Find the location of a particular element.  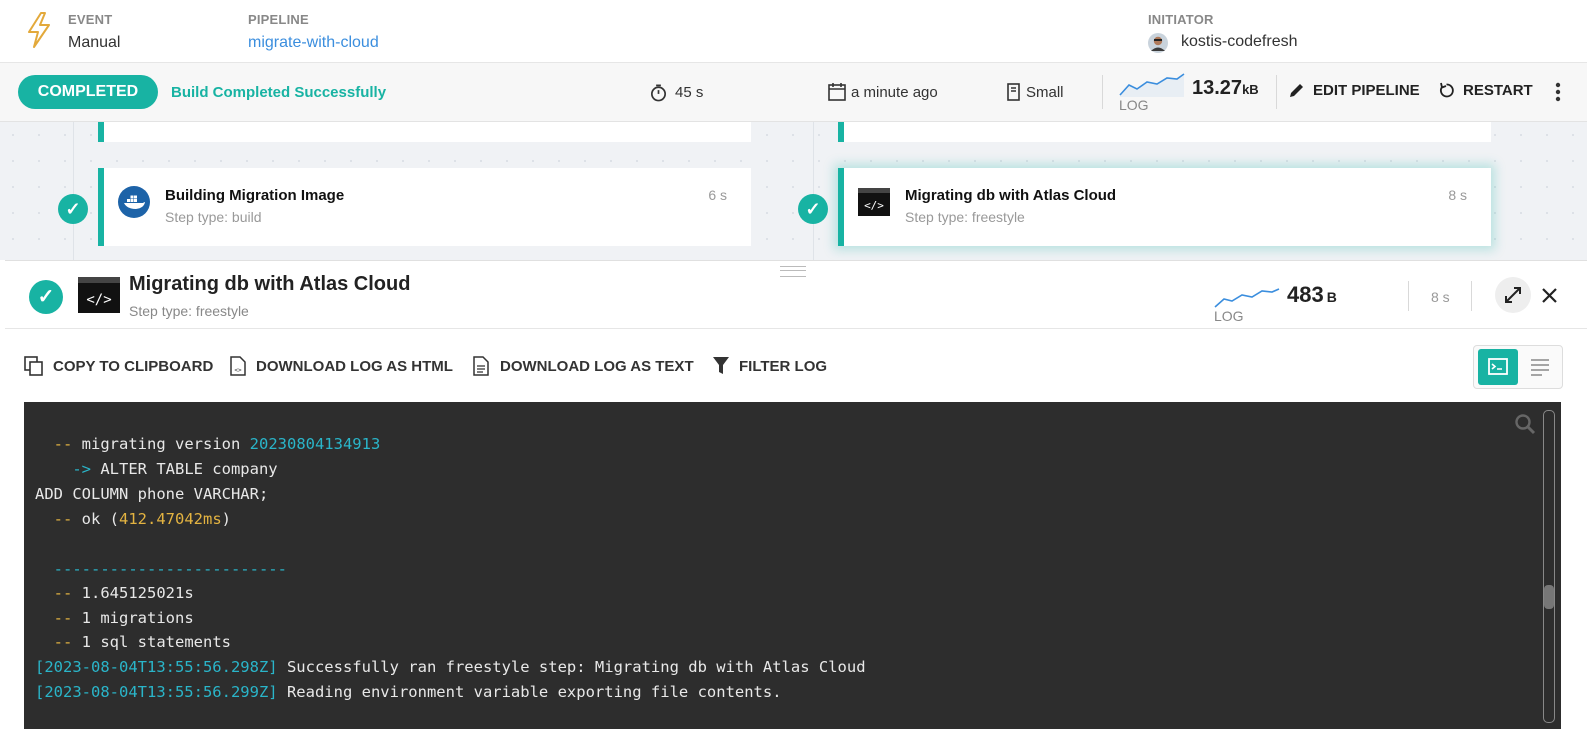

log-size-number: 13.27 is located at coordinates (1217, 88).